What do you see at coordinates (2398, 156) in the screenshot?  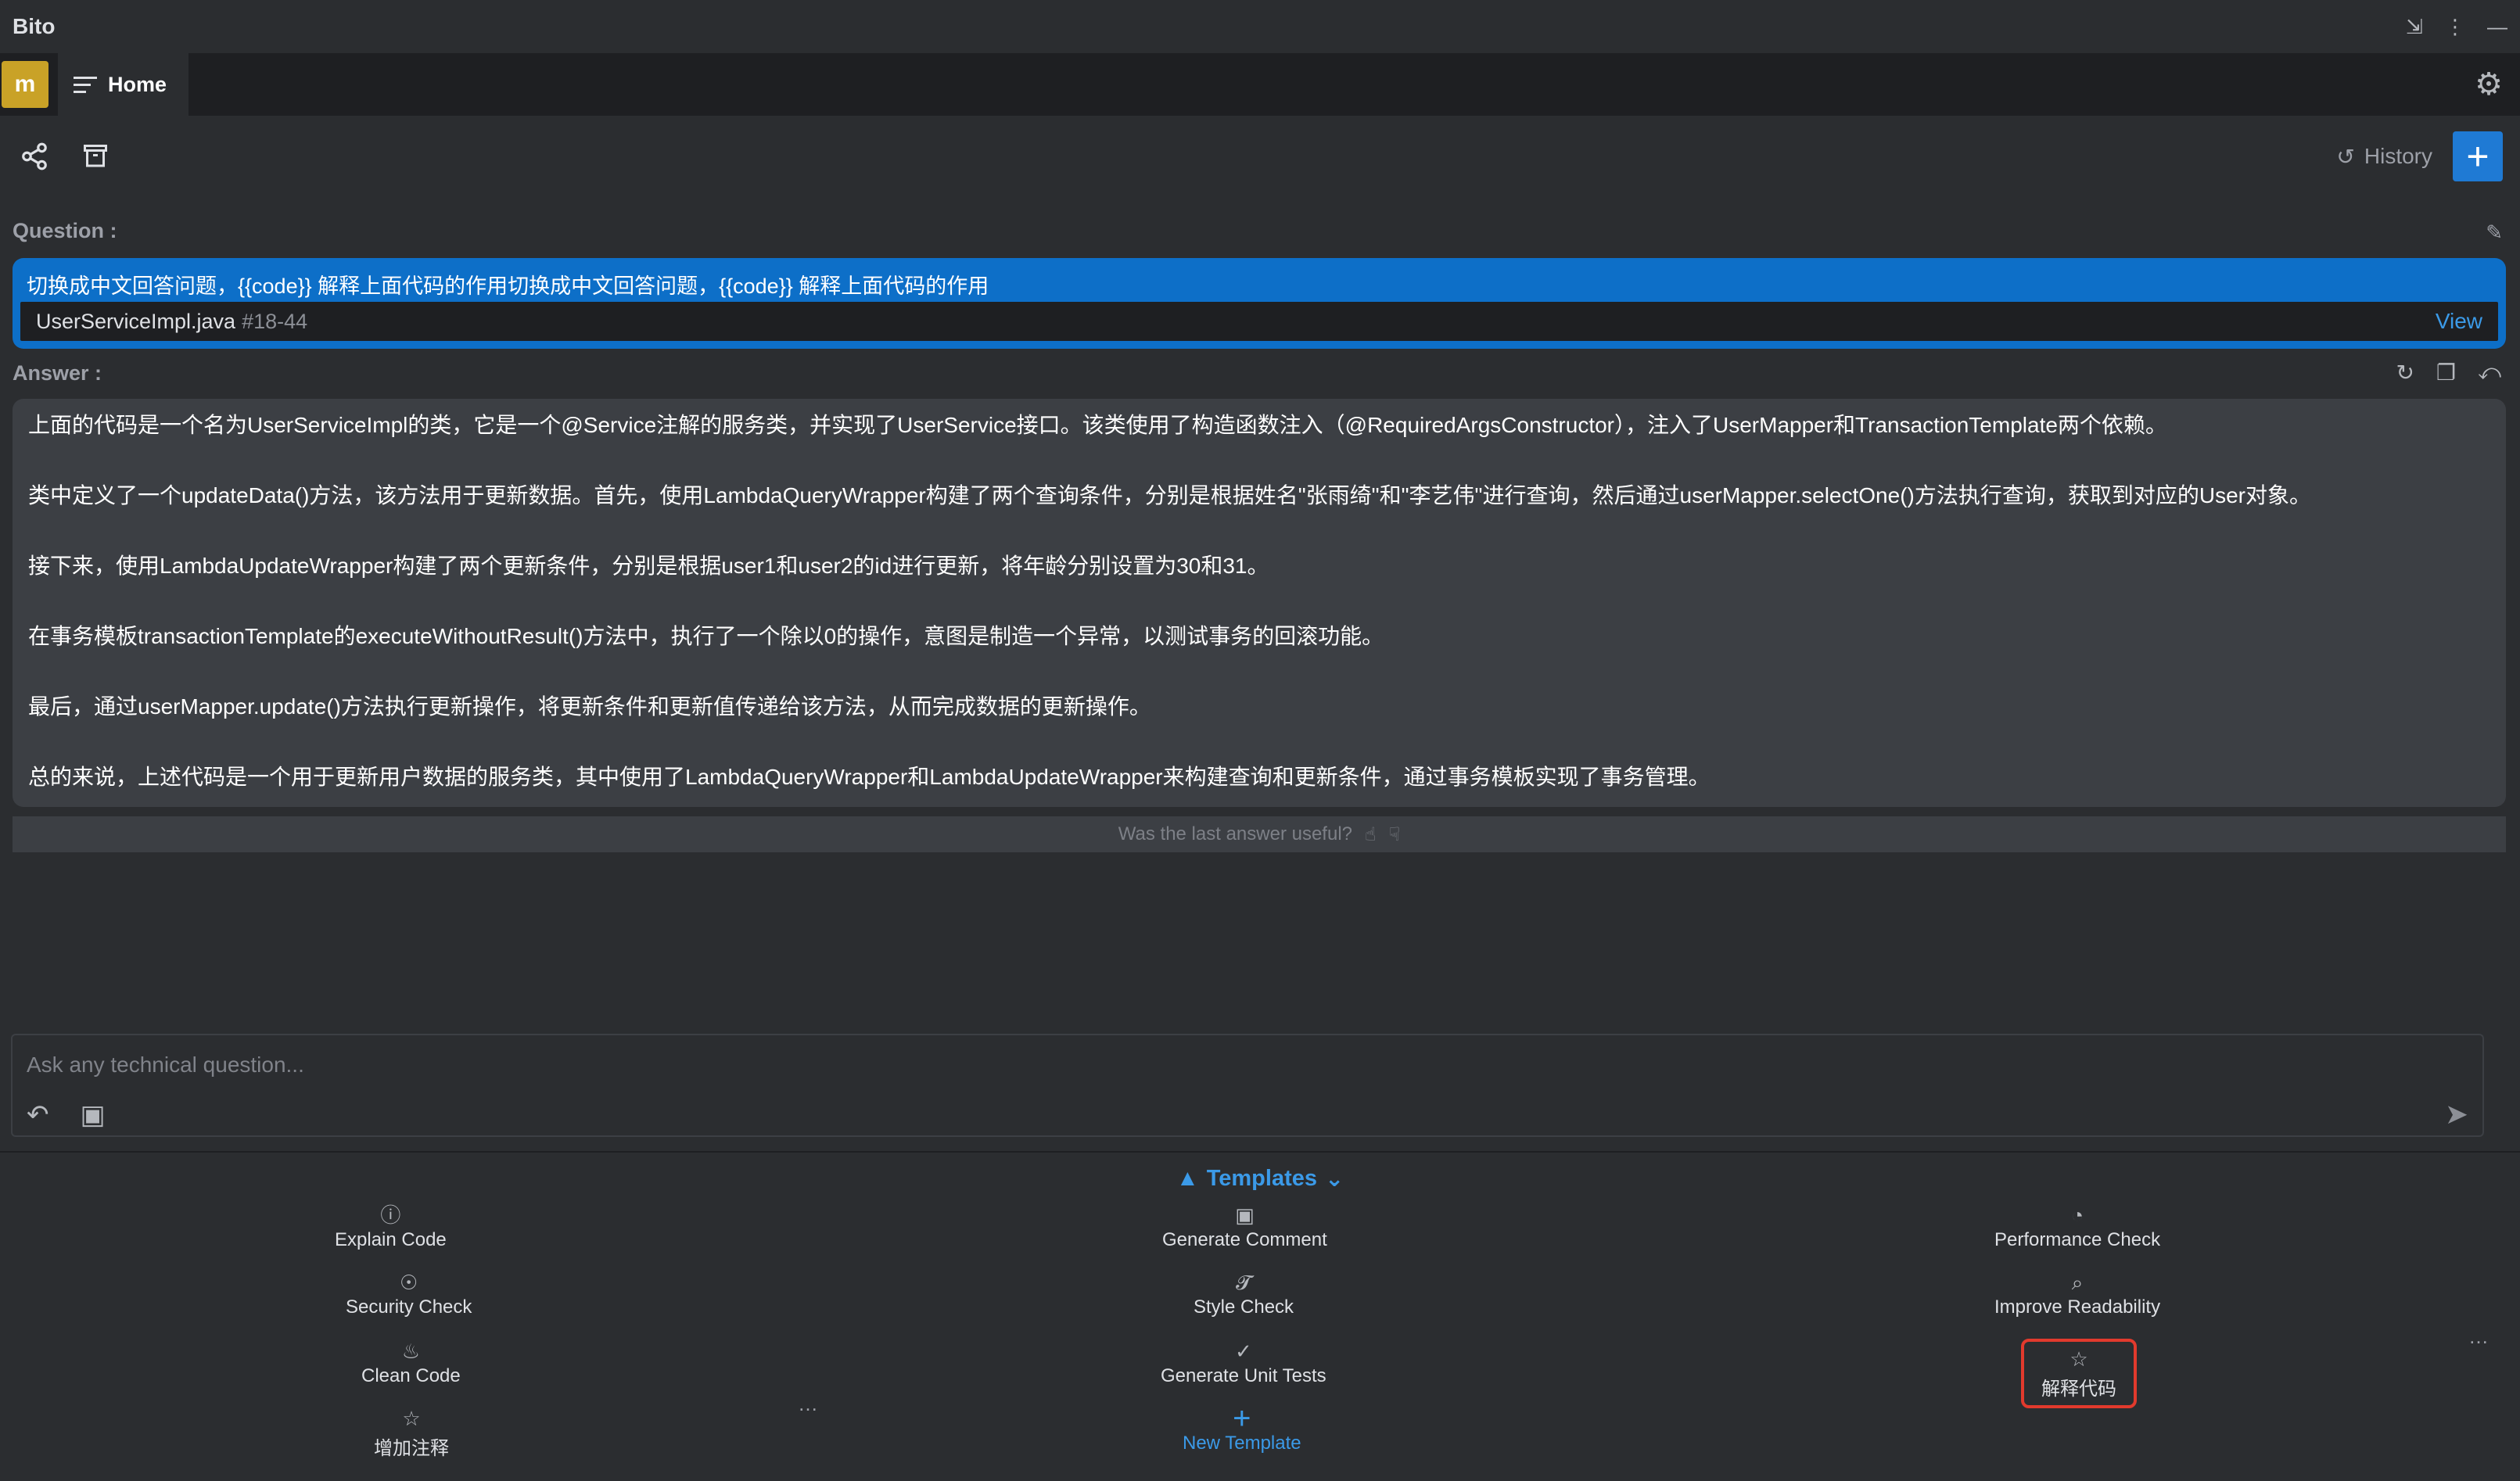 I see `history-label: History` at bounding box center [2398, 156].